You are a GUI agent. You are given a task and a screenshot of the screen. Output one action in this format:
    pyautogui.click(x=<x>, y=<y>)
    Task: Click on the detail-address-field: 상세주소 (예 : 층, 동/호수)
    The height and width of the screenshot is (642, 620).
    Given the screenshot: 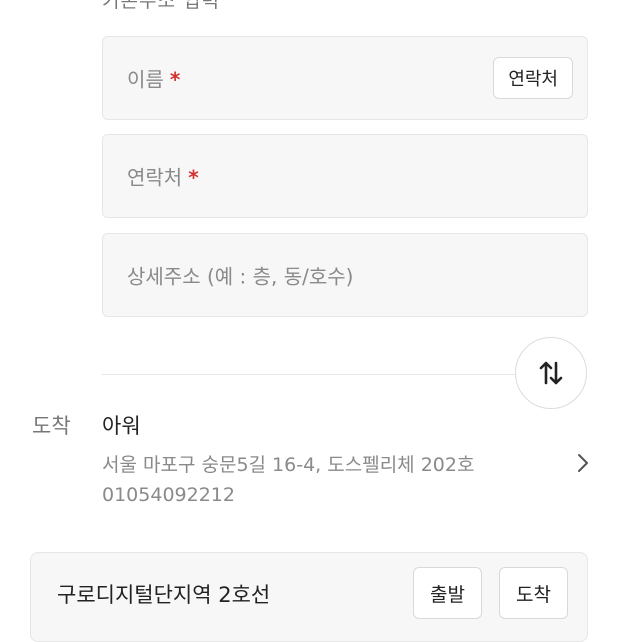 What is the action you would take?
    pyautogui.click(x=345, y=275)
    